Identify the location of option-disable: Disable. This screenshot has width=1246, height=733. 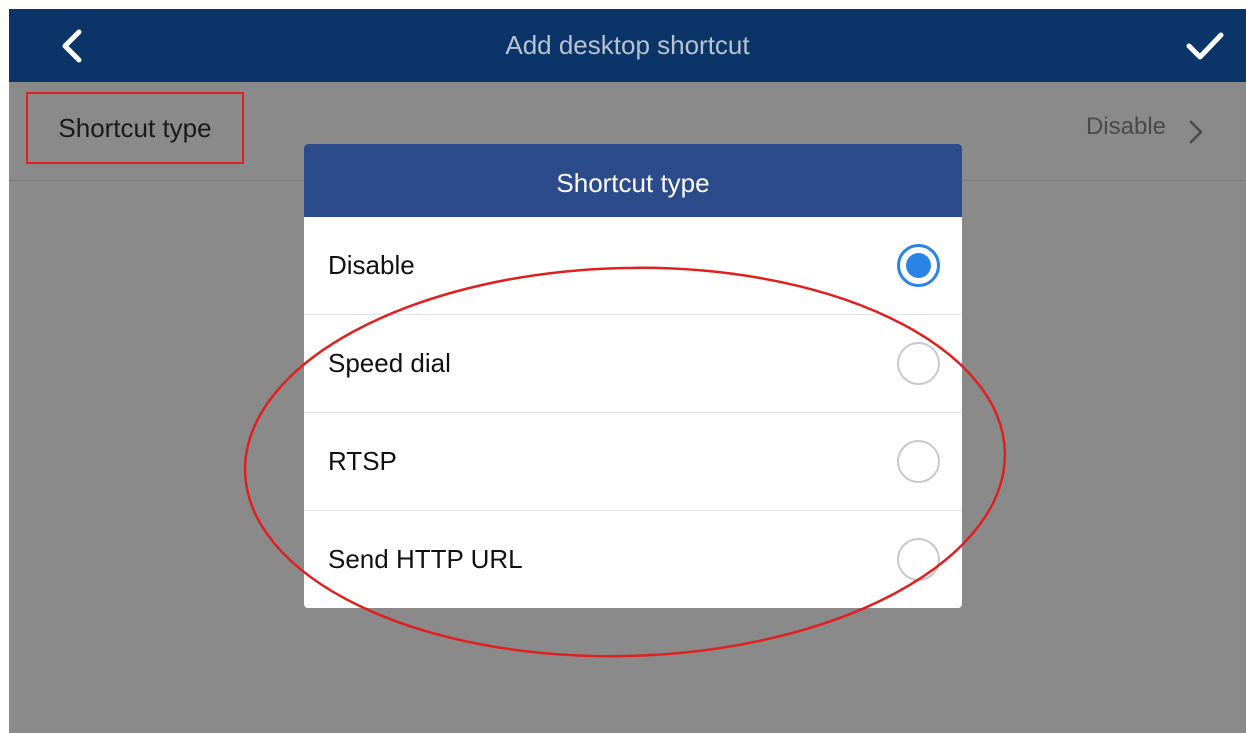
(633, 266).